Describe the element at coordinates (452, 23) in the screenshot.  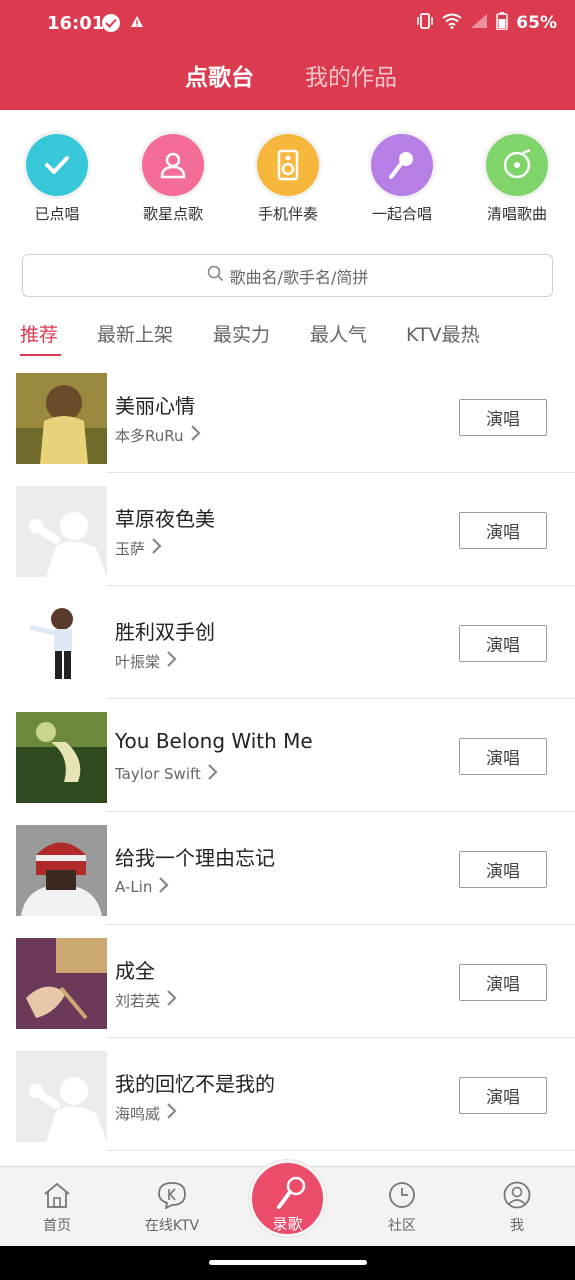
I see `wifi-icon` at that location.